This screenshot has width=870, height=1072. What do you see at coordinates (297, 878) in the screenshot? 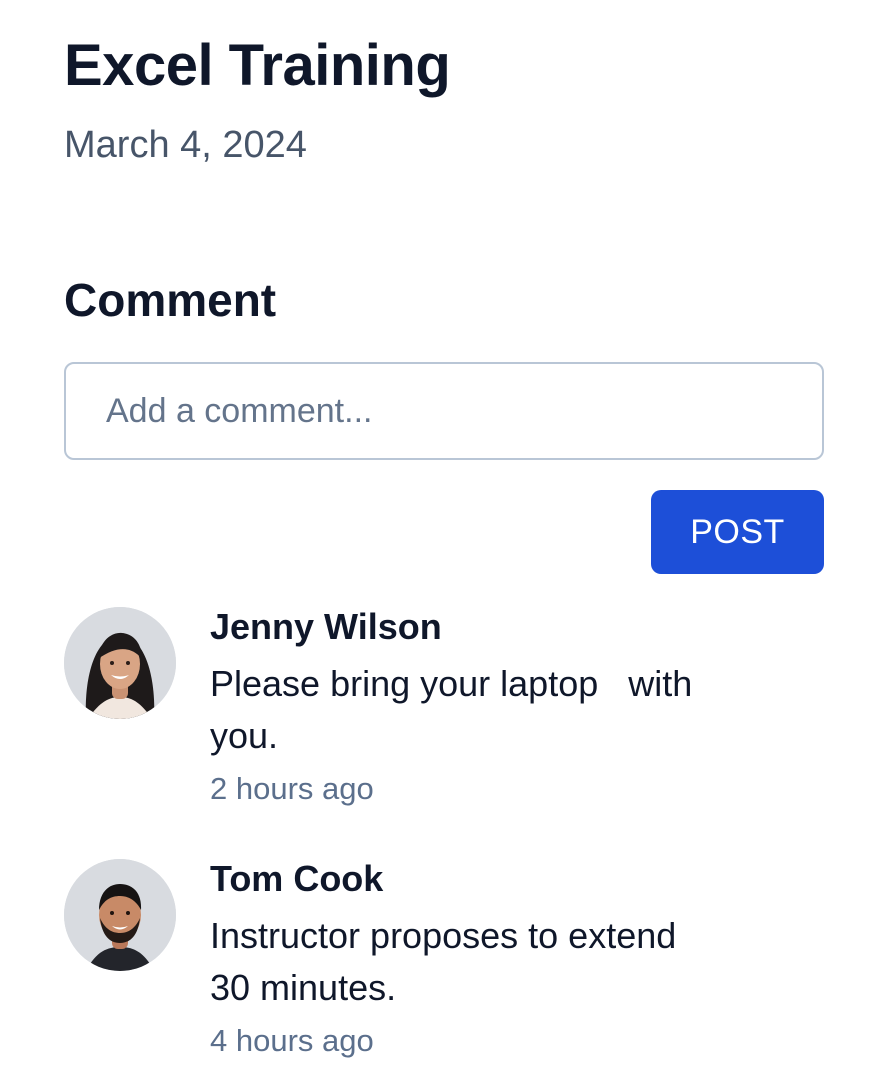
I see `comment-author: Tom Cook` at bounding box center [297, 878].